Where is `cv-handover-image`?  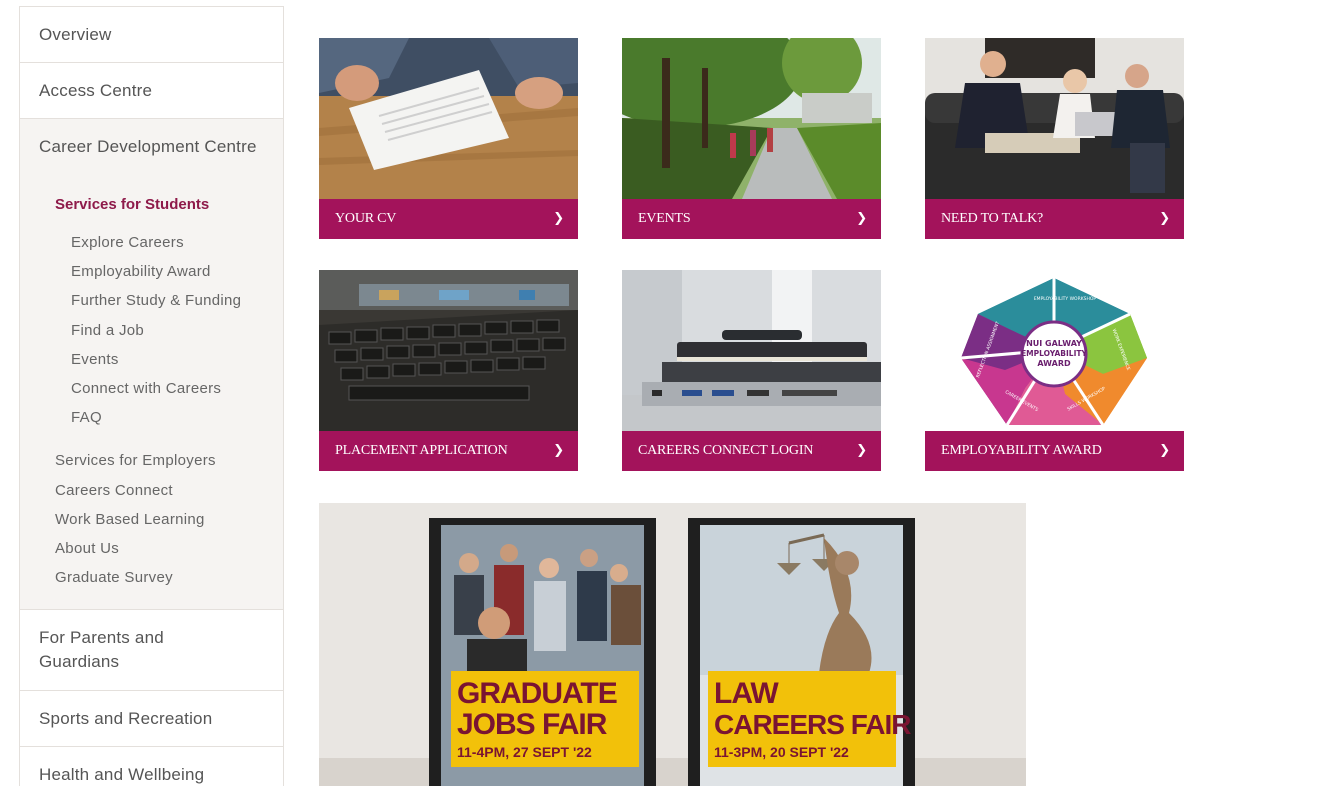 cv-handover-image is located at coordinates (448, 118).